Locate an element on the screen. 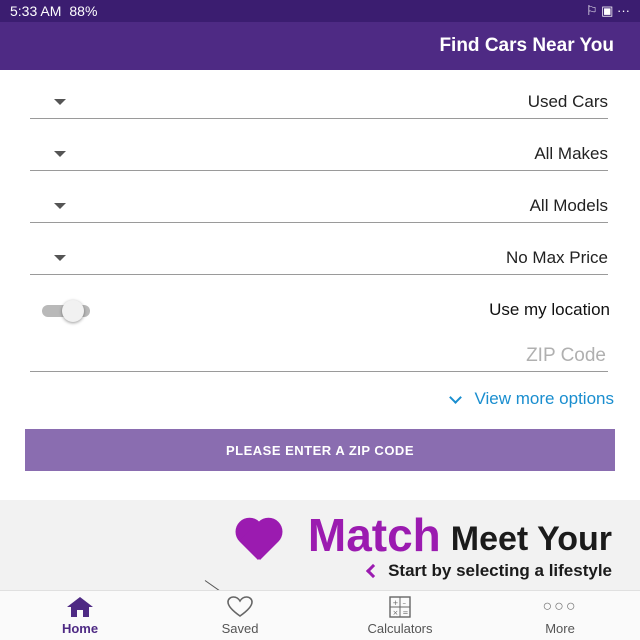 The height and width of the screenshot is (640, 640). nav-calculators: + – × = Calculators is located at coordinates (400, 615).